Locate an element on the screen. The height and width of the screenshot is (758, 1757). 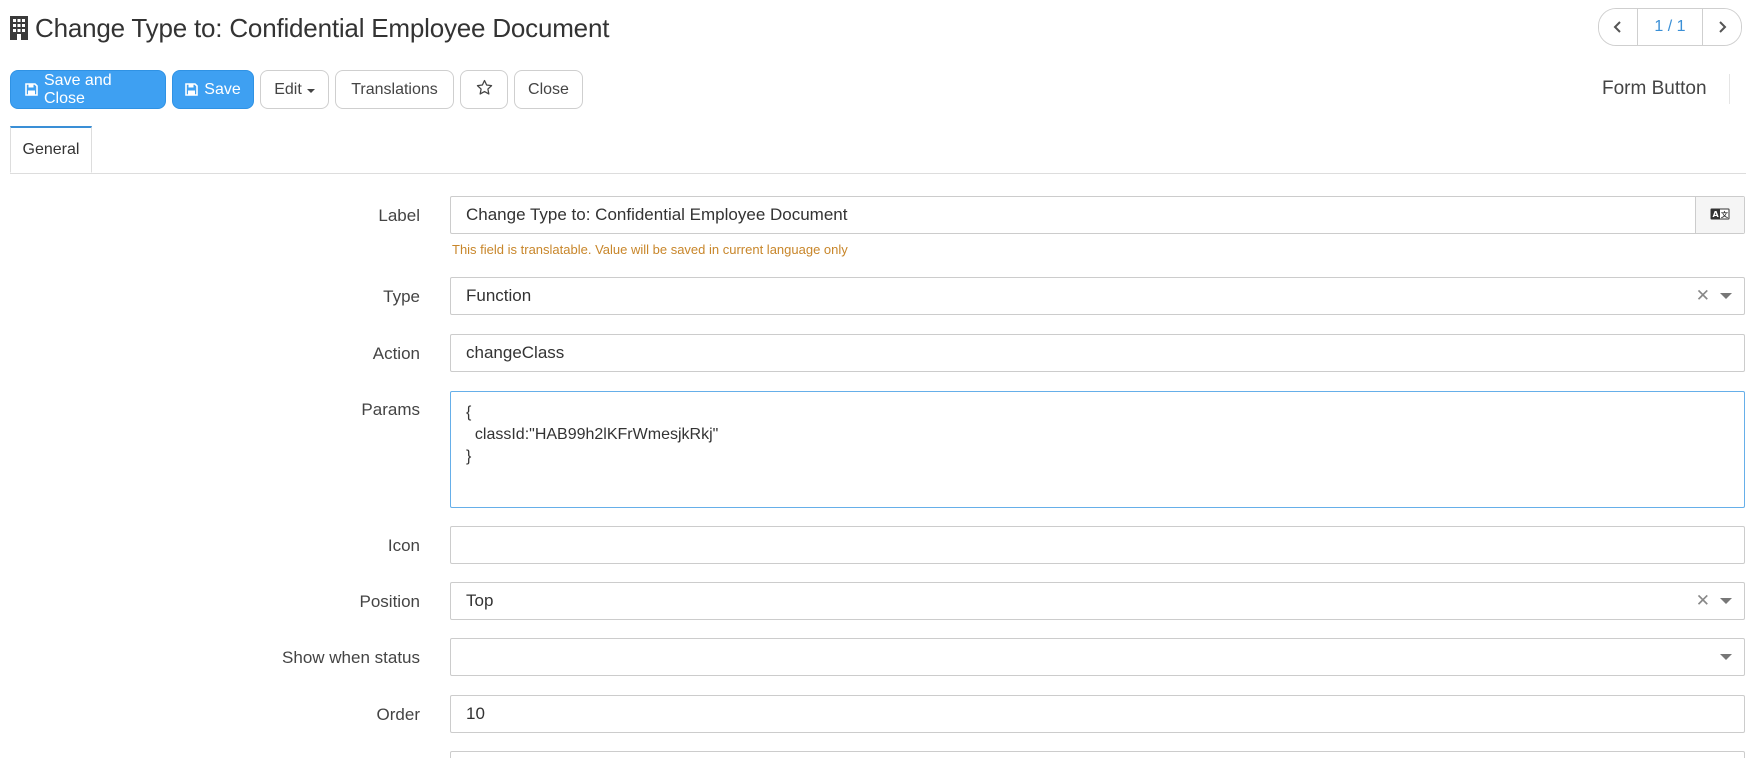
chevron-right-icon is located at coordinates (1722, 27).